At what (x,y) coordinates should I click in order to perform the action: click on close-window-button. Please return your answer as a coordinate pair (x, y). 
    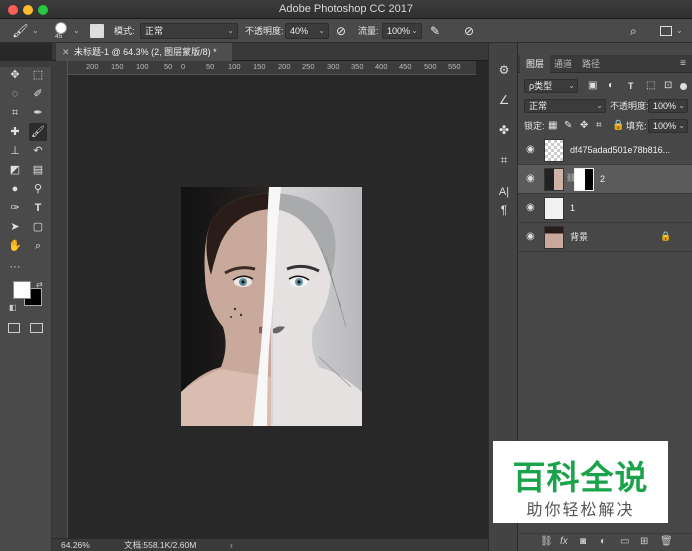
    Looking at the image, I should click on (13, 10).